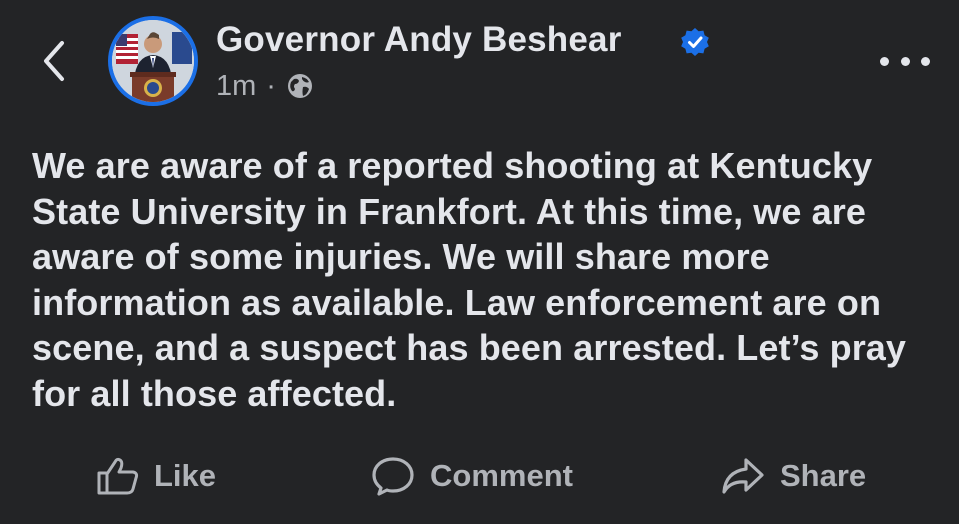  I want to click on post-meta: 1m ·, so click(265, 86).